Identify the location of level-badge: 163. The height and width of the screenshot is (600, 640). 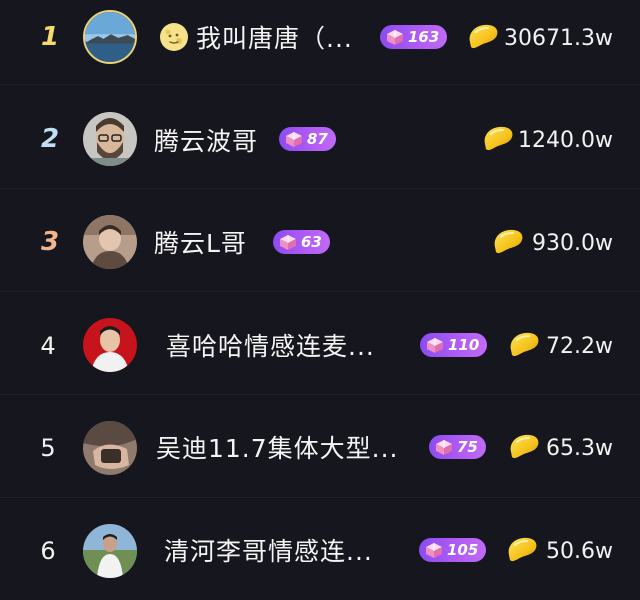
(414, 37).